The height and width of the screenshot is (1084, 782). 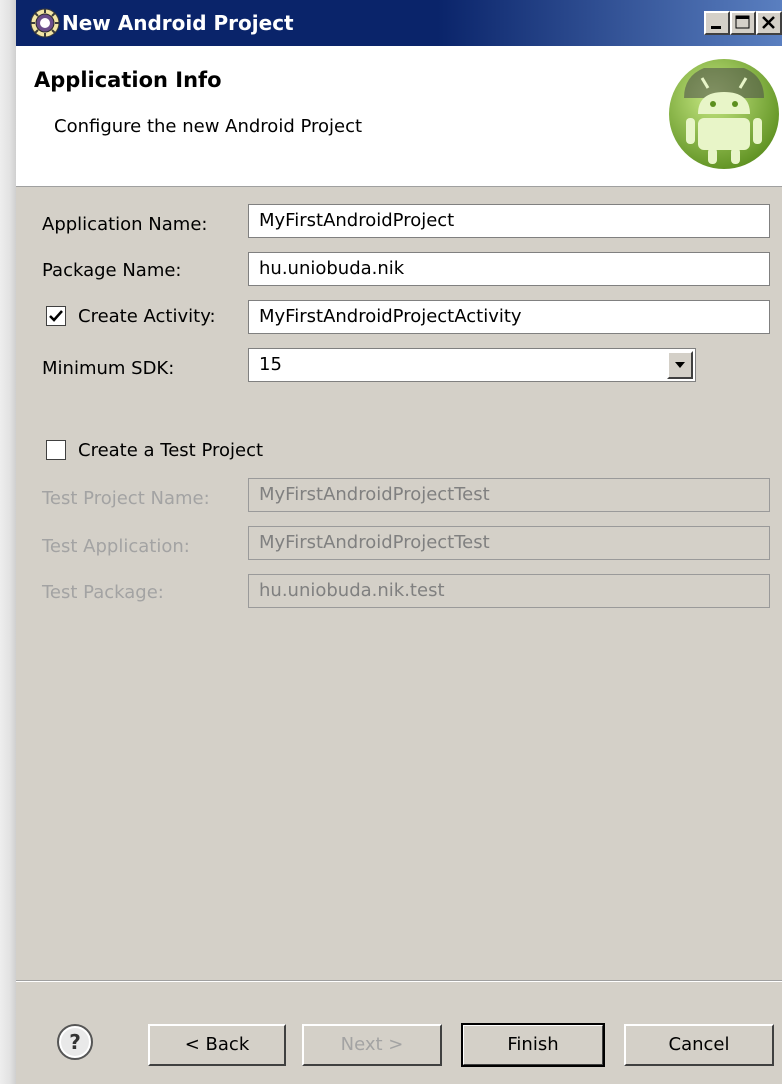 I want to click on application-name-input: MyFirstAndroidProject, so click(x=509, y=221).